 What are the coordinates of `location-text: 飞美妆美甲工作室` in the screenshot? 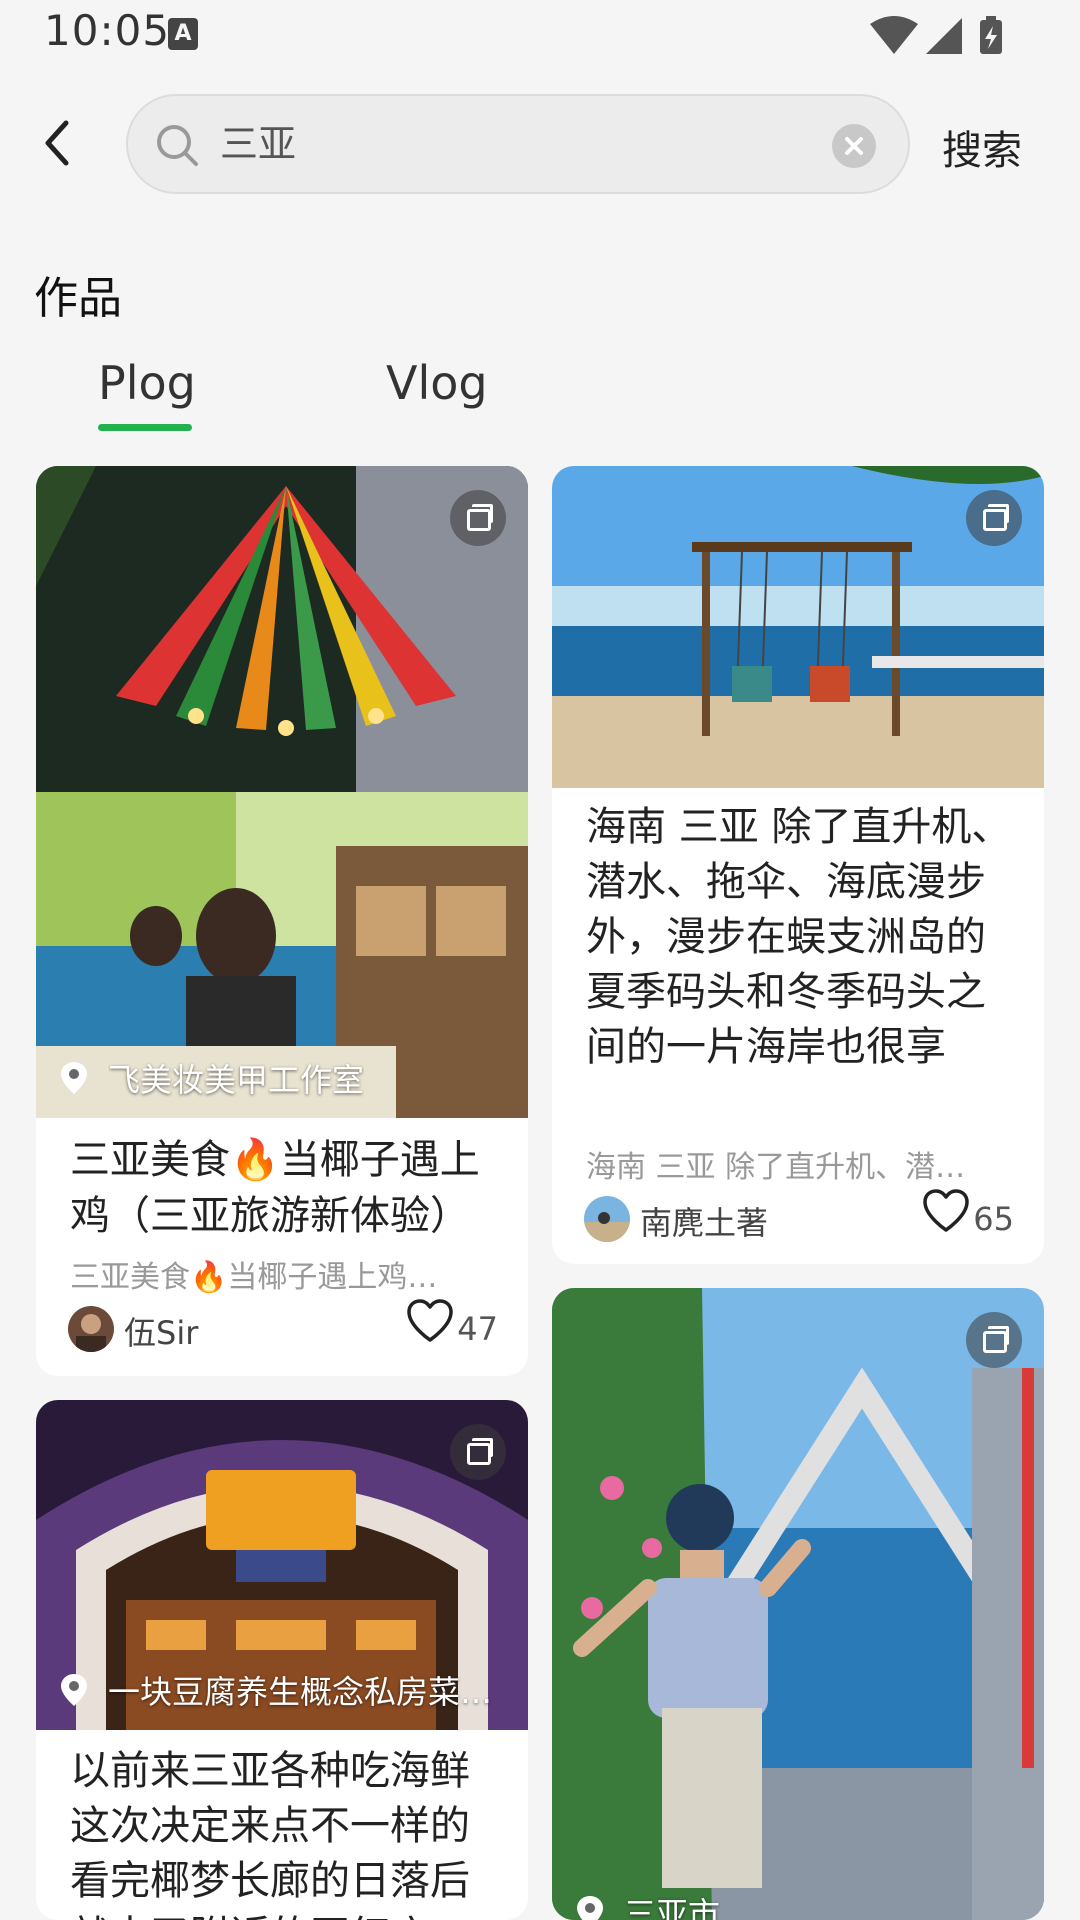 It's located at (236, 1080).